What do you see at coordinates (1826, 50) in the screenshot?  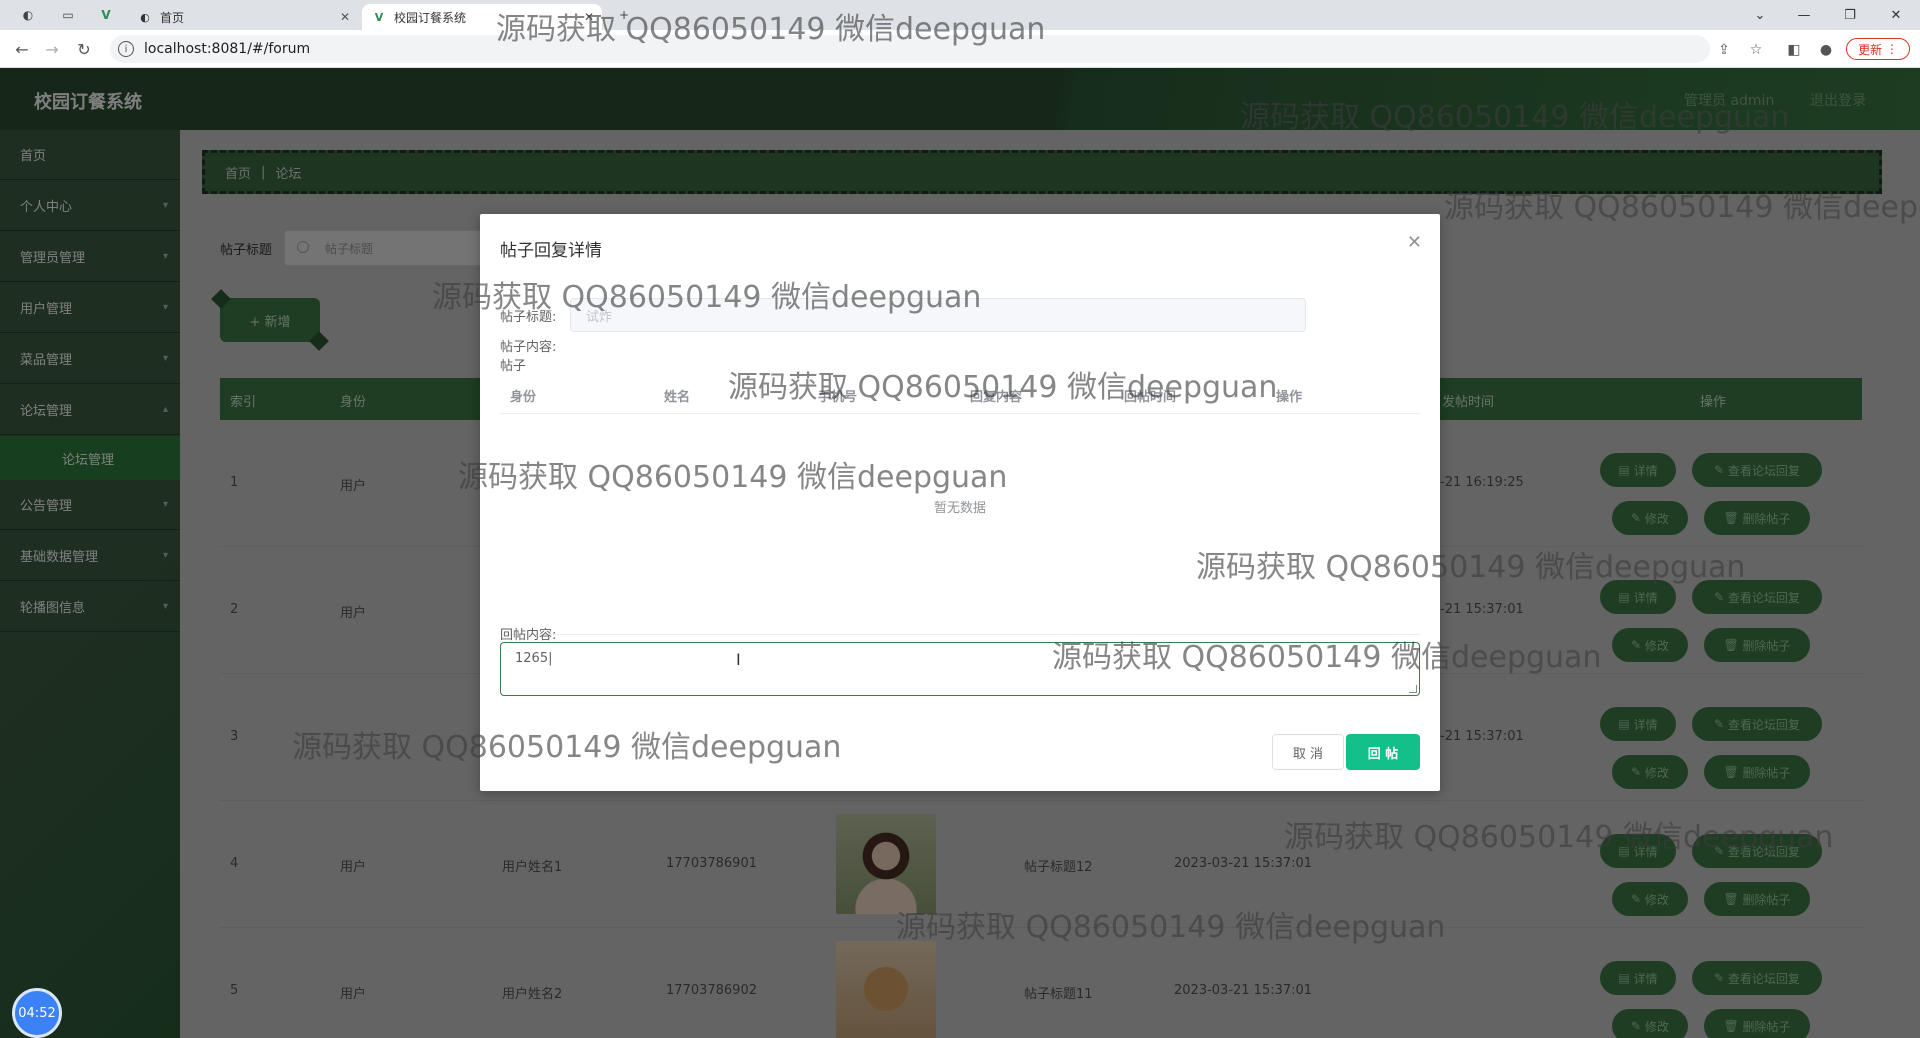 I see `profile-icon: ●` at bounding box center [1826, 50].